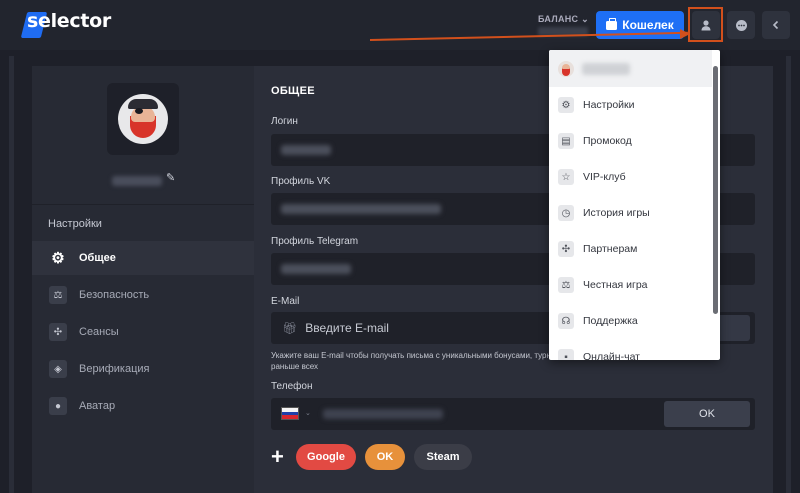  Describe the element at coordinates (58, 332) in the screenshot. I see `sessions-icon: ✣` at that location.